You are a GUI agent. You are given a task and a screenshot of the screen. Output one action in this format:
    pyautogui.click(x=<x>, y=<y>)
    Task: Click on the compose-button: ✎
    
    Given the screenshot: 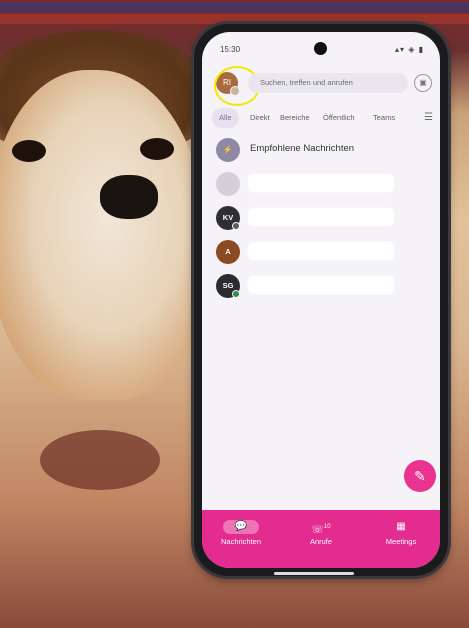 What is the action you would take?
    pyautogui.click(x=420, y=476)
    